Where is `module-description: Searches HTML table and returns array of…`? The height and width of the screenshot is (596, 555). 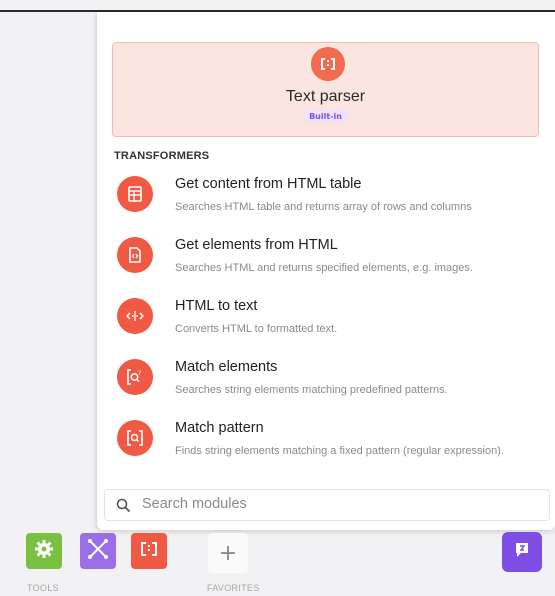 module-description: Searches HTML table and returns array of… is located at coordinates (323, 207).